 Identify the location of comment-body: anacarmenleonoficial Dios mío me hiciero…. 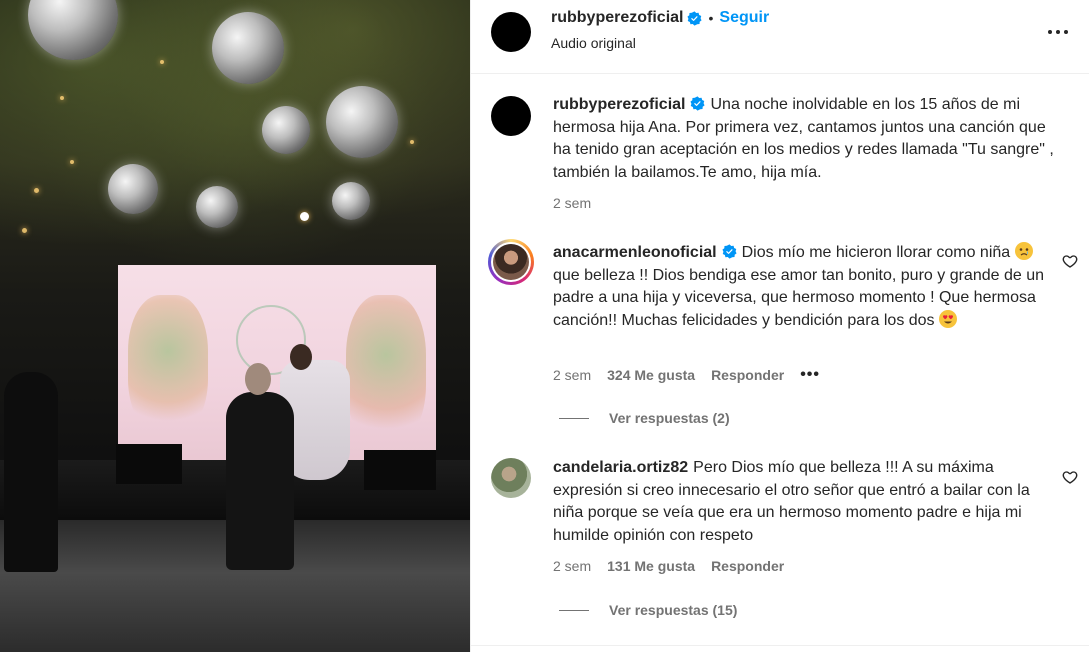
(805, 287).